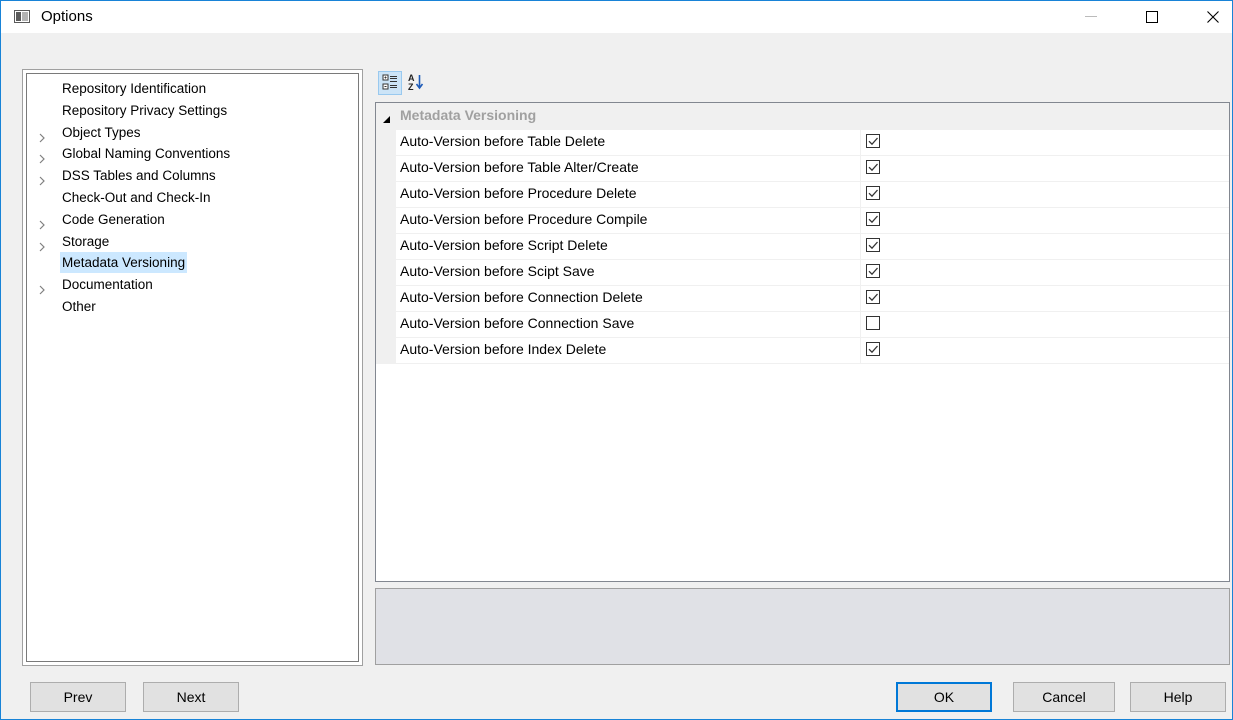 This screenshot has height=720, width=1233. Describe the element at coordinates (1064, 697) in the screenshot. I see `cancel-button: Cancel` at that location.